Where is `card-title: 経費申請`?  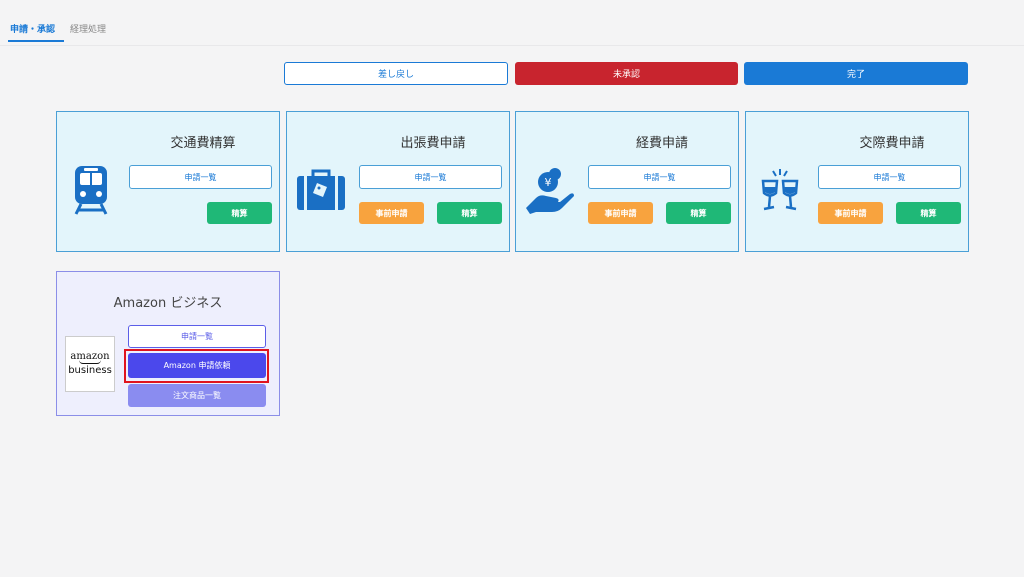 card-title: 経費申請 is located at coordinates (661, 143).